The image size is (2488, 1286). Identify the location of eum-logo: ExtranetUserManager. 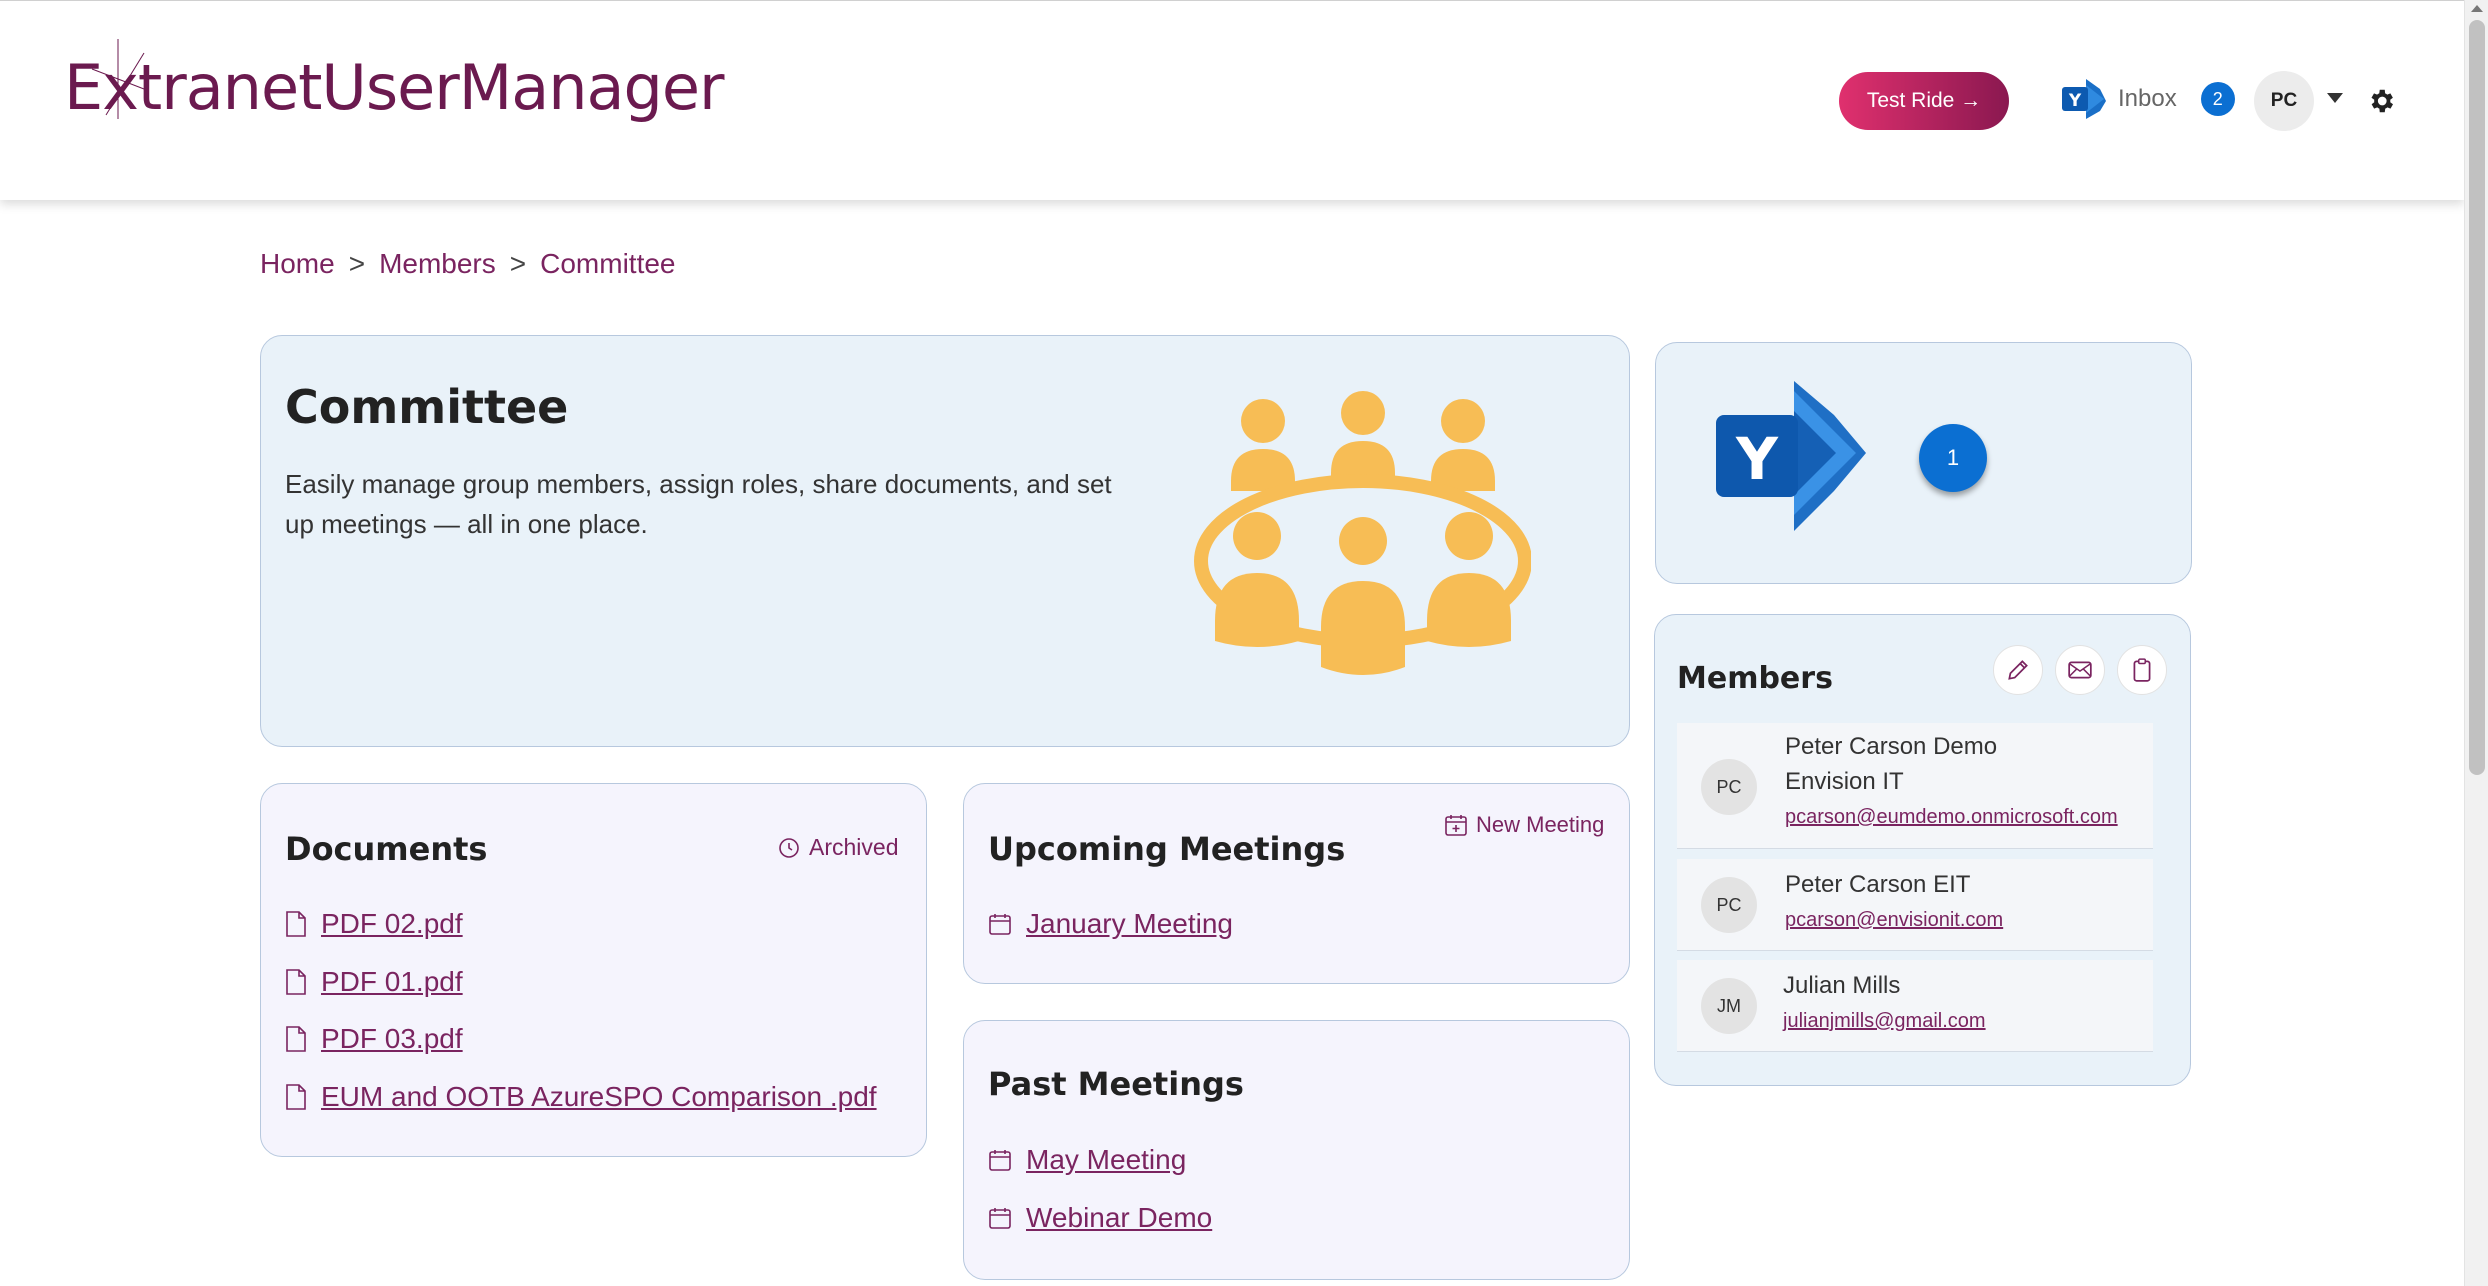
(394, 81).